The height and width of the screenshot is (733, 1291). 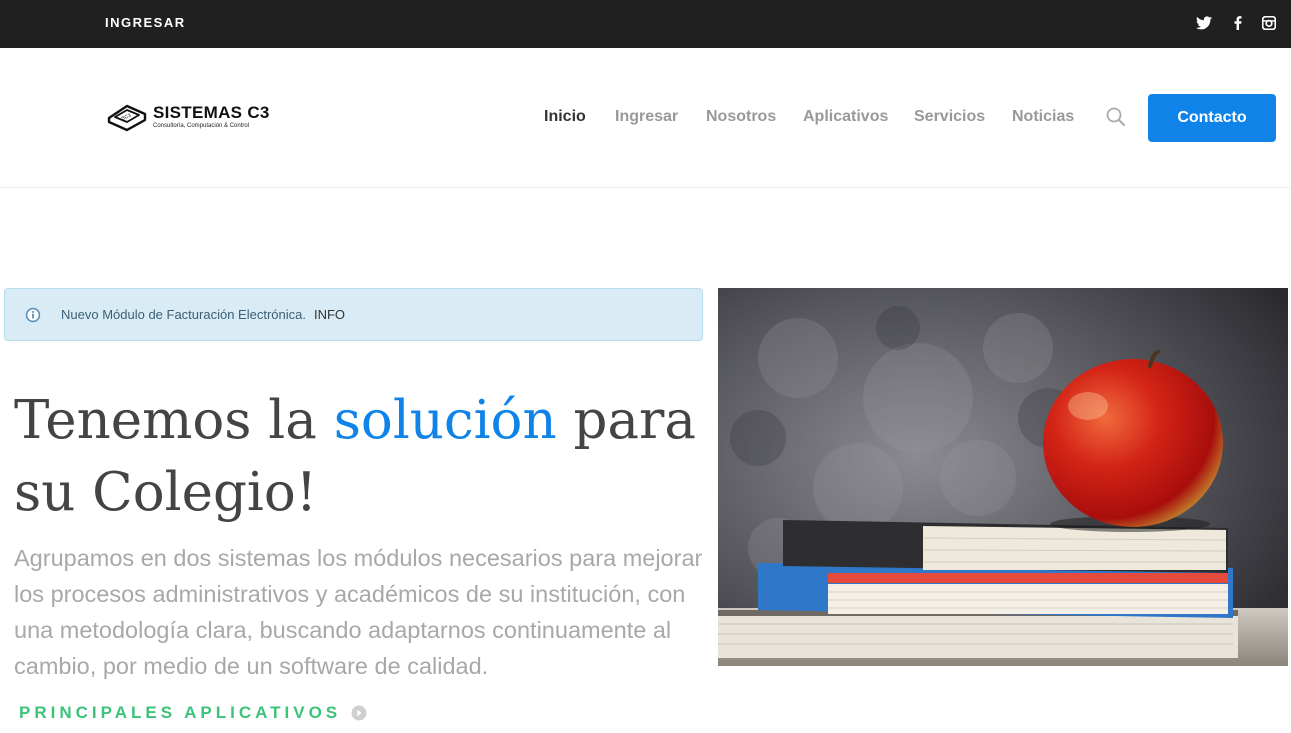 What do you see at coordinates (127, 118) in the screenshot?
I see `keyboard-key-logo-icon: SC3` at bounding box center [127, 118].